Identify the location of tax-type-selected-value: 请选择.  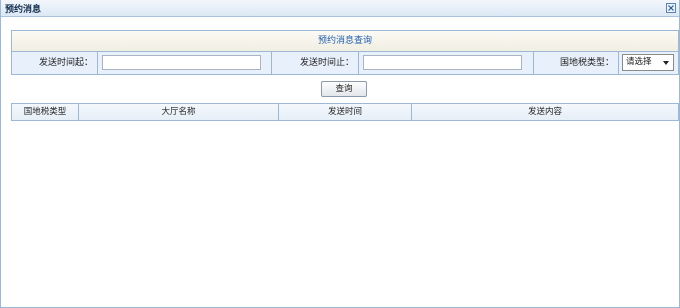
(639, 62).